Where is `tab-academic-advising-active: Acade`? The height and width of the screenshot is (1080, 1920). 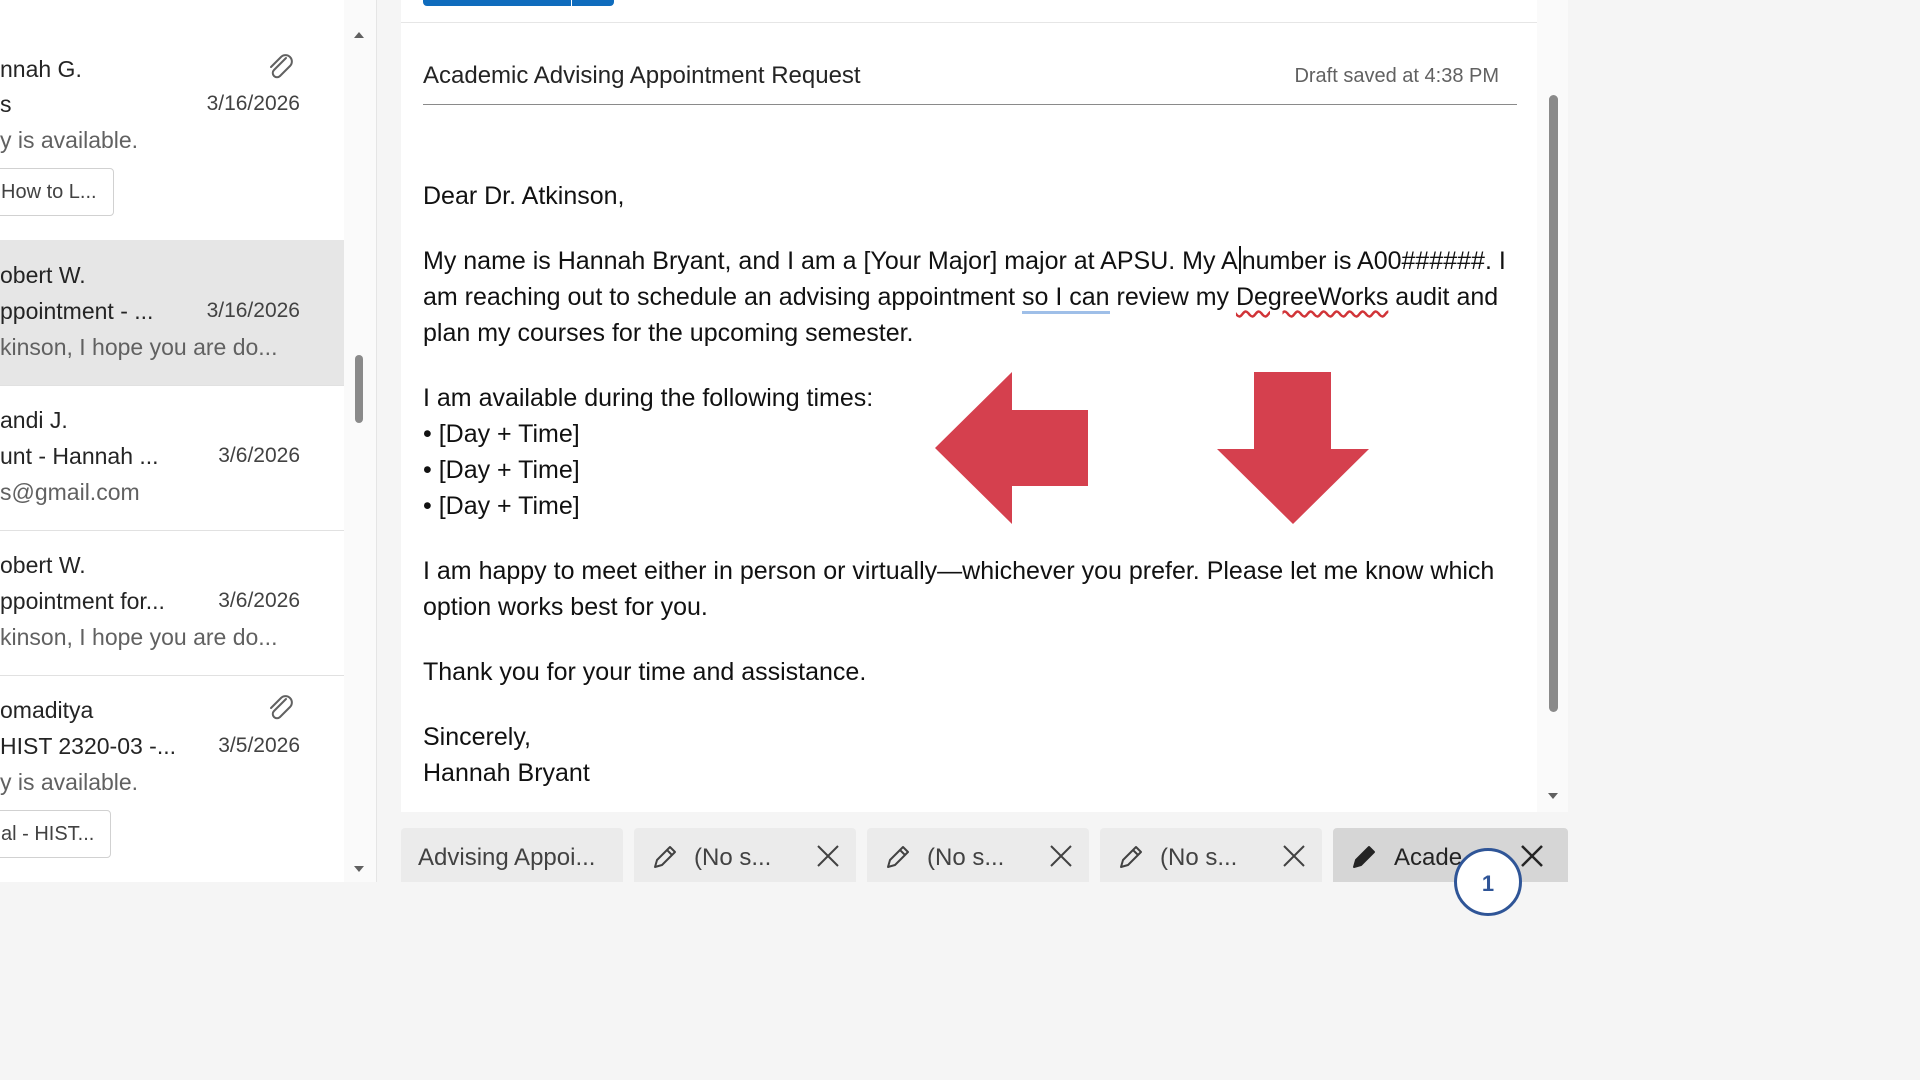
tab-academic-advising-active: Acade is located at coordinates (1450, 855).